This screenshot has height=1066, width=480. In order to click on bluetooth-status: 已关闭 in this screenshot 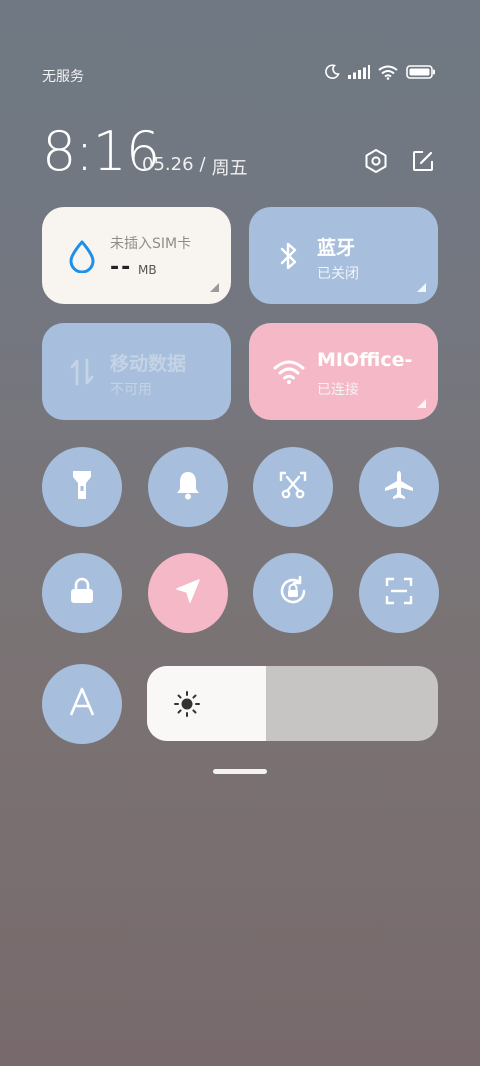, I will do `click(338, 274)`.